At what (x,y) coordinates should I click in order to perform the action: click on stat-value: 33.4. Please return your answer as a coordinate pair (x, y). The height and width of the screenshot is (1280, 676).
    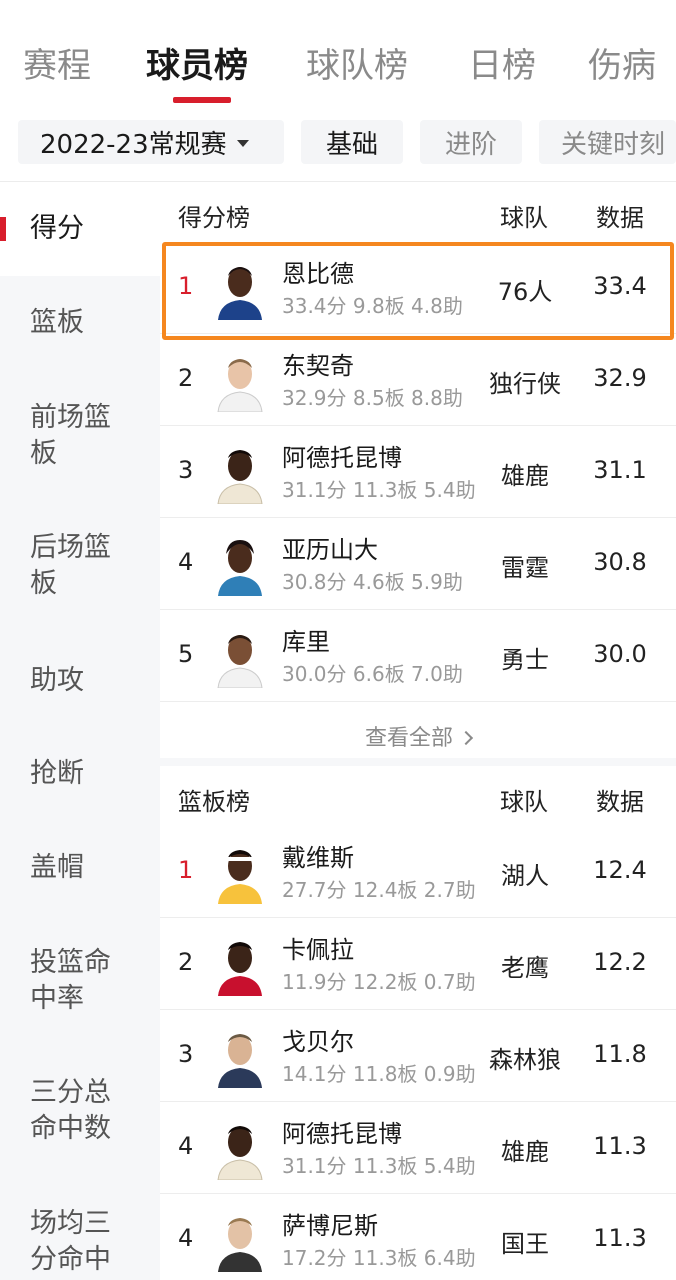
    Looking at the image, I should click on (620, 286).